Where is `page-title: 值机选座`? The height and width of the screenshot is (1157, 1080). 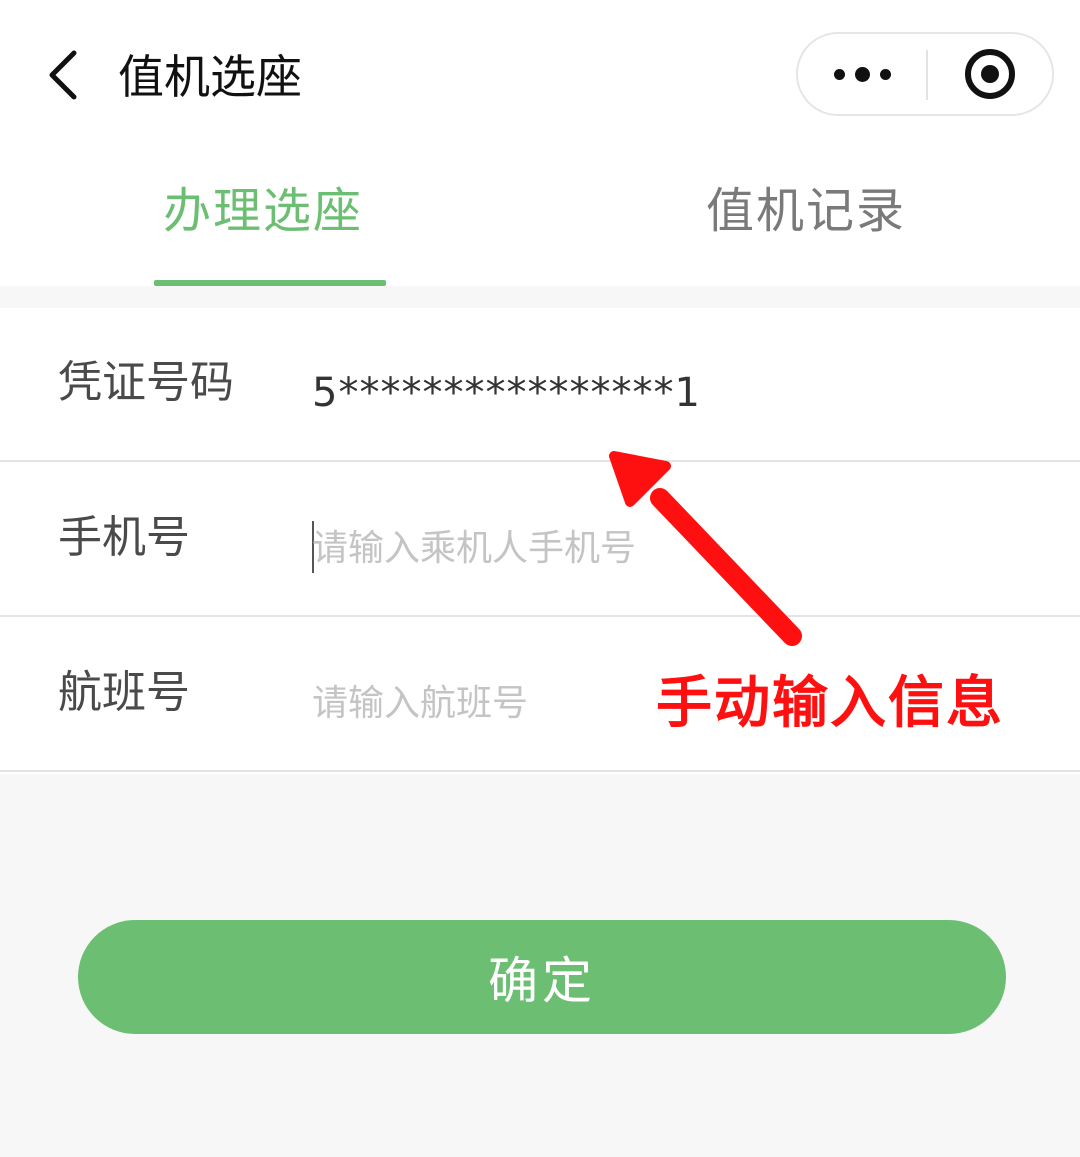
page-title: 值机选座 is located at coordinates (210, 77).